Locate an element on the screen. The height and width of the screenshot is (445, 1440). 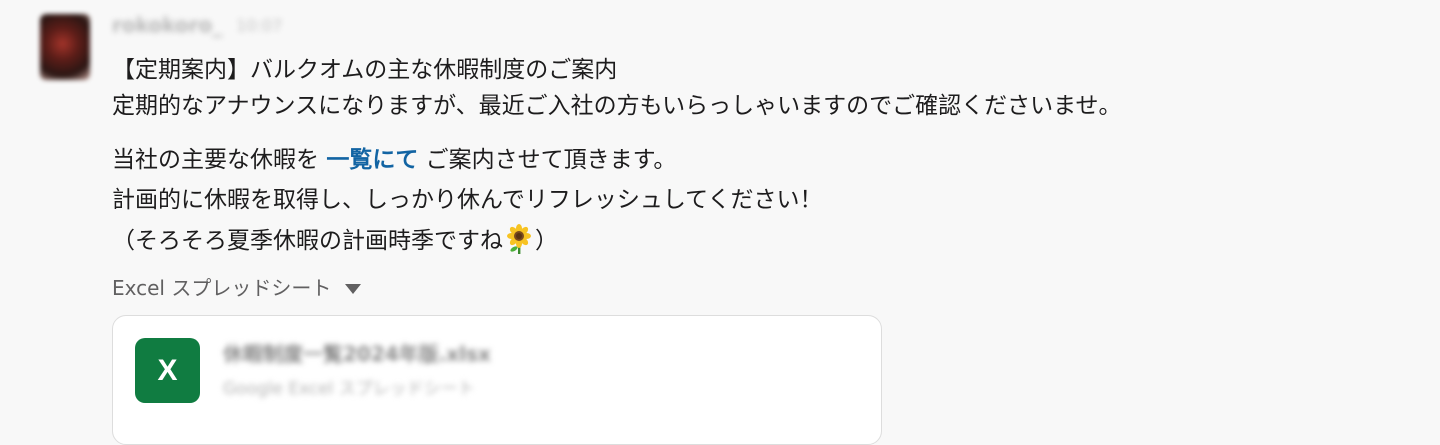
message-text: ） is located at coordinates (546, 241).